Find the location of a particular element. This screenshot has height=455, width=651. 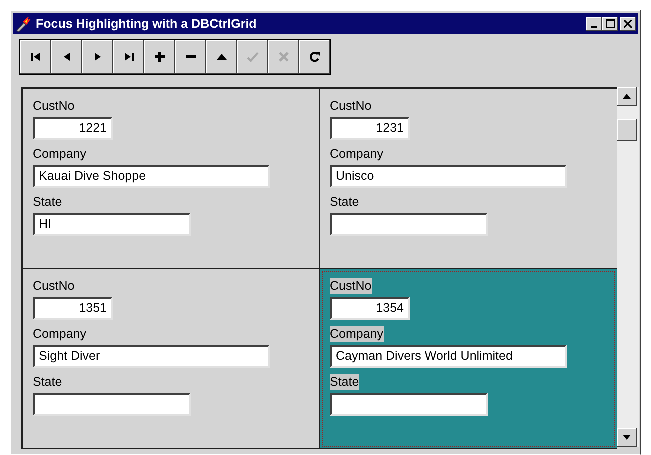

input-field: Kauai Dive Shoppe is located at coordinates (151, 176).